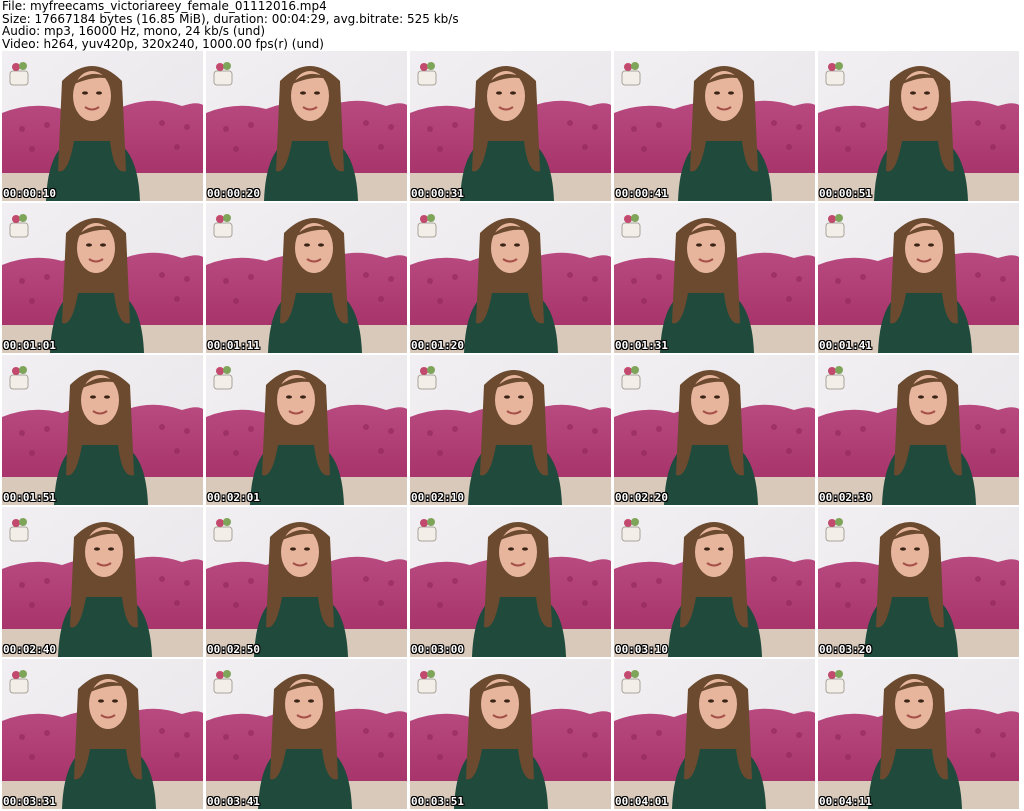 The height and width of the screenshot is (811, 1024). I want to click on thumbnail-timestamp: 00:00:41, so click(641, 193).